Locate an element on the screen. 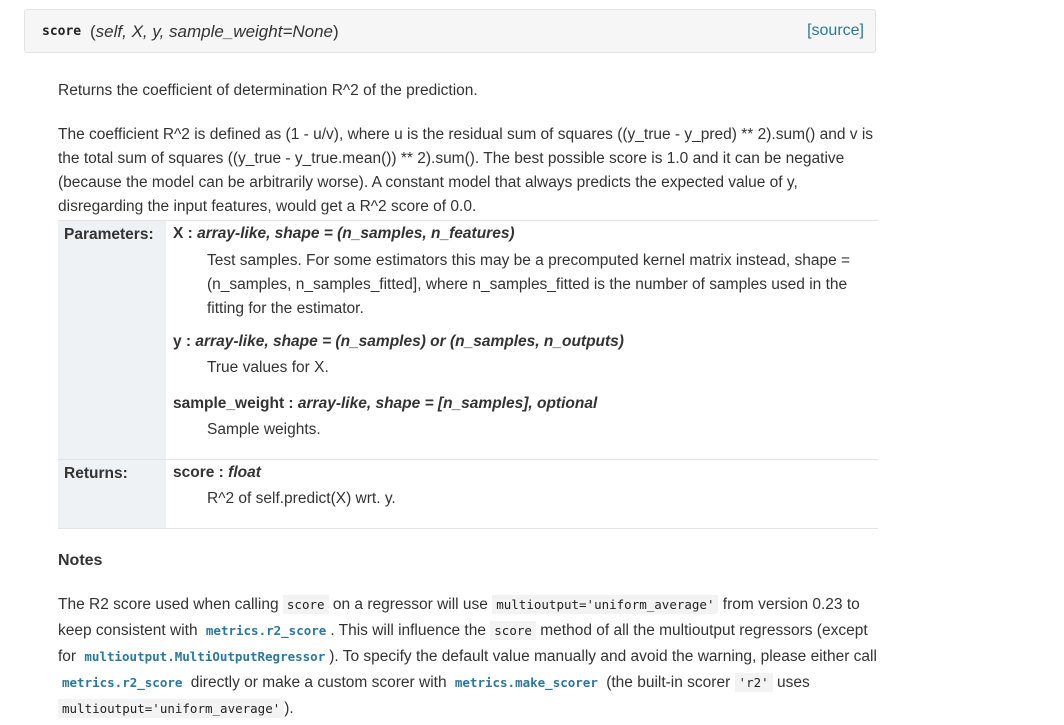  parameters-label: Parameters: is located at coordinates (112, 340).